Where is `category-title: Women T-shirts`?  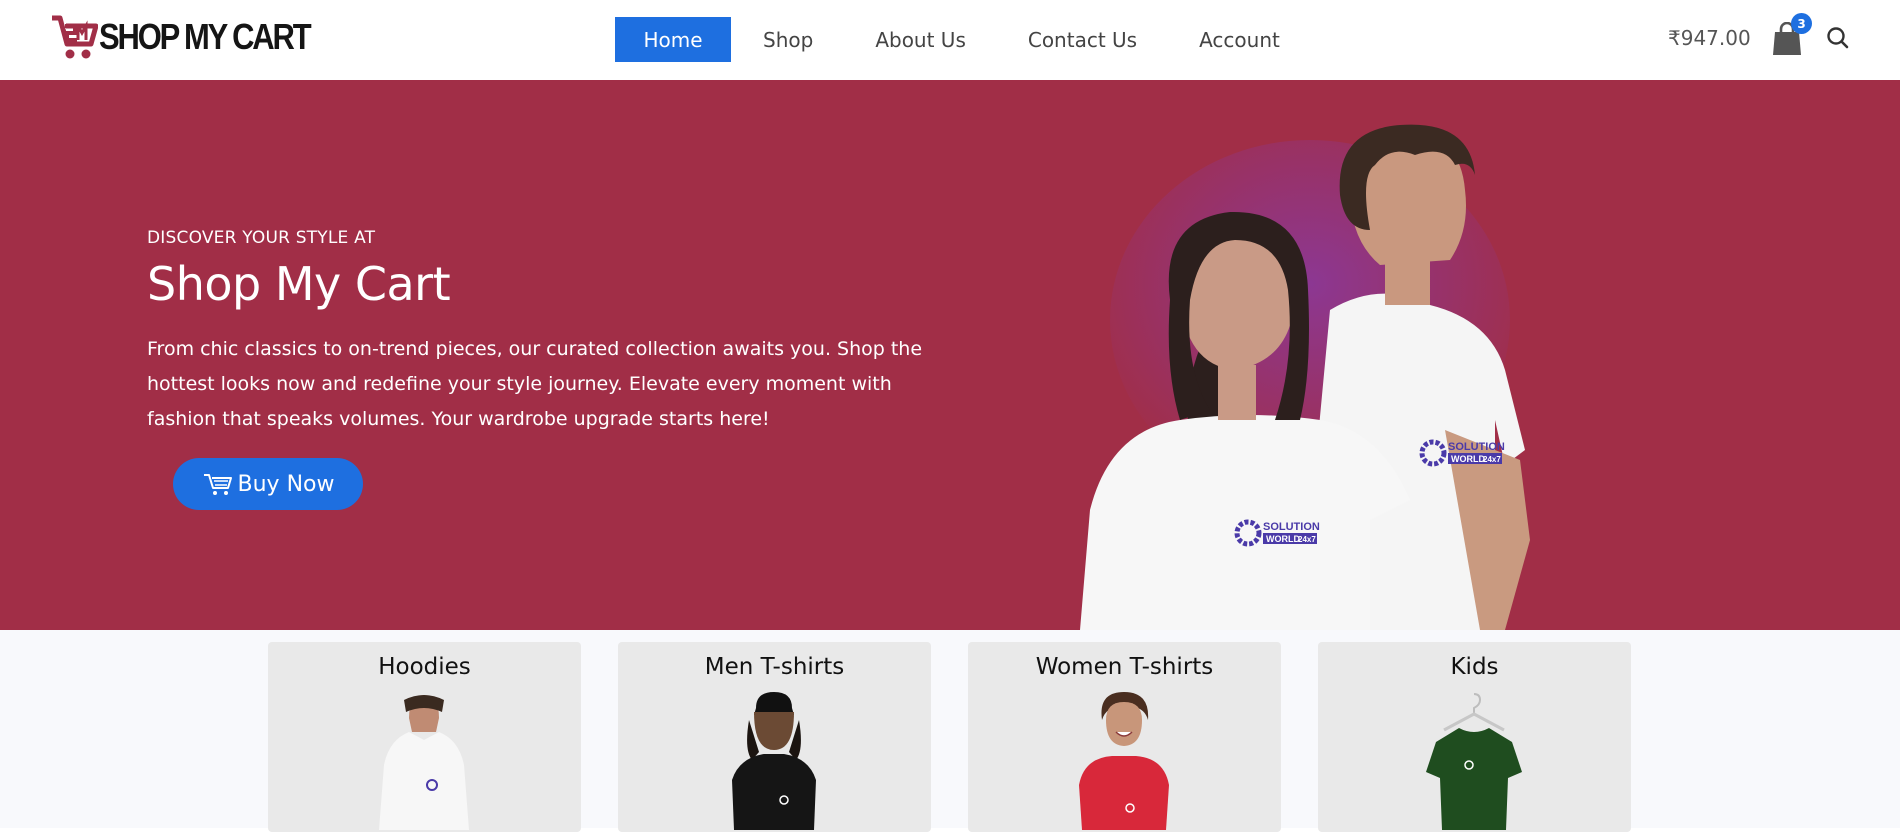
category-title: Women T-shirts is located at coordinates (1124, 667).